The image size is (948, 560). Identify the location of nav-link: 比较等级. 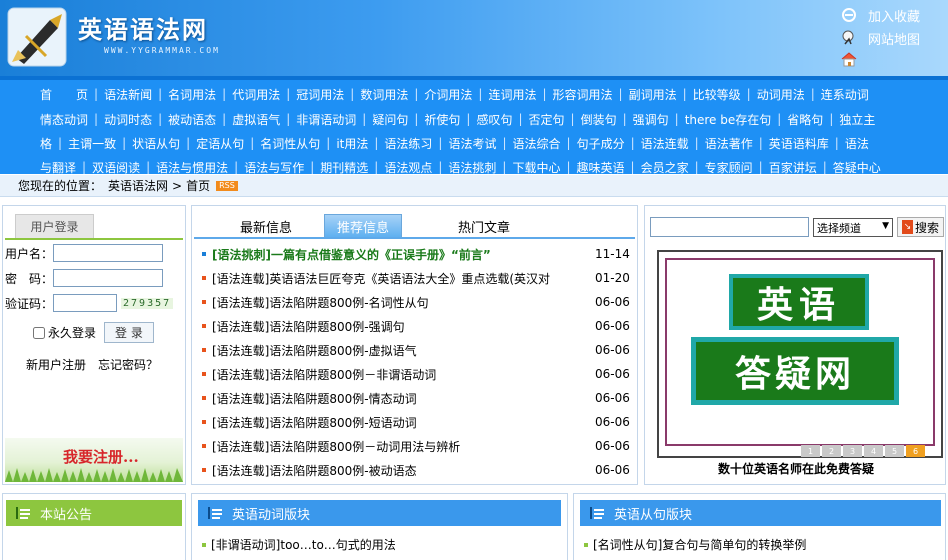
(717, 94).